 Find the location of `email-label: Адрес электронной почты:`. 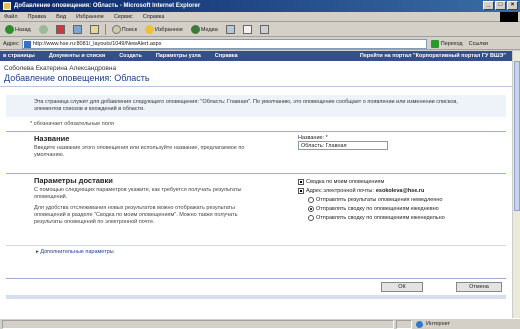

email-label: Адрес электронной почты: is located at coordinates (340, 190).